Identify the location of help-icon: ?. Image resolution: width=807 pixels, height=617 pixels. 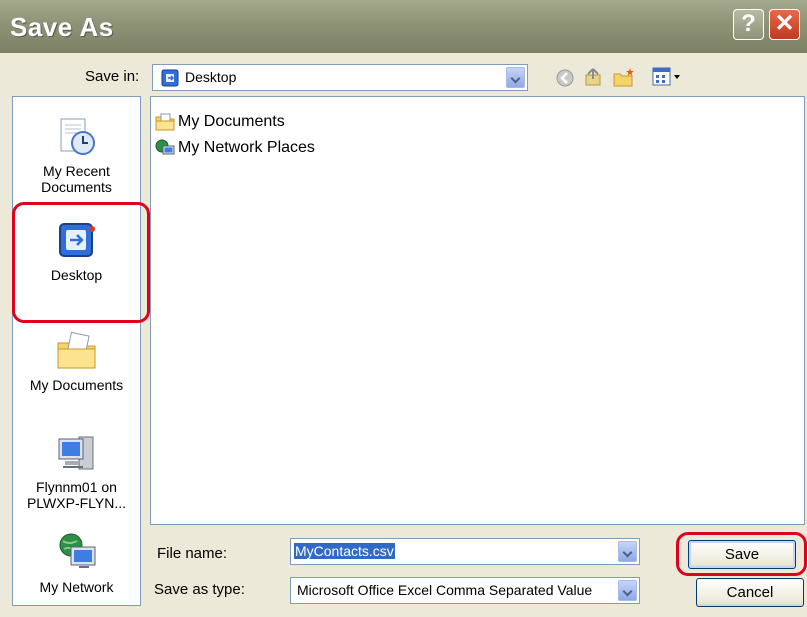
(748, 23).